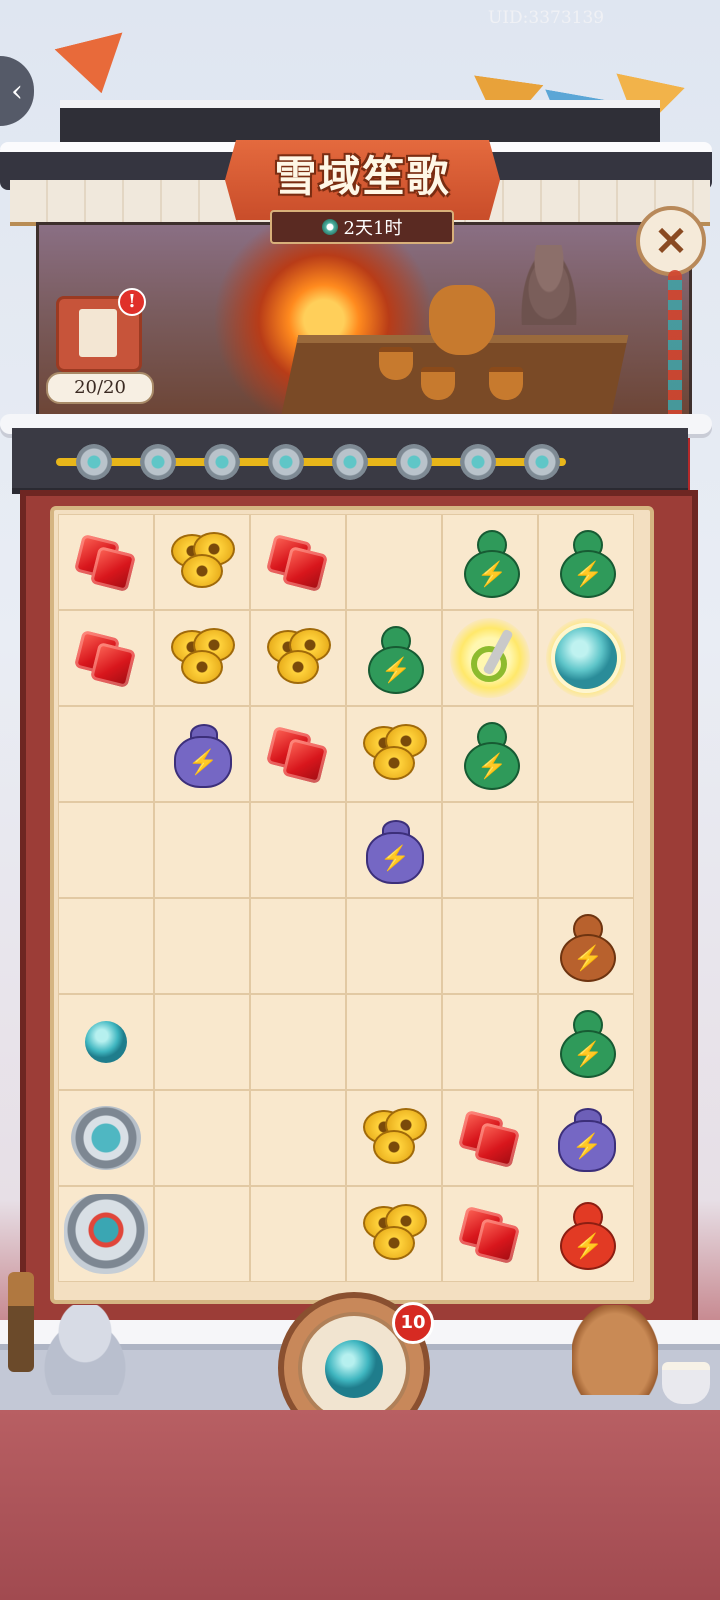 The image size is (720, 1600). Describe the element at coordinates (21, 1322) in the screenshot. I see `prayer-wheel-icon` at that location.